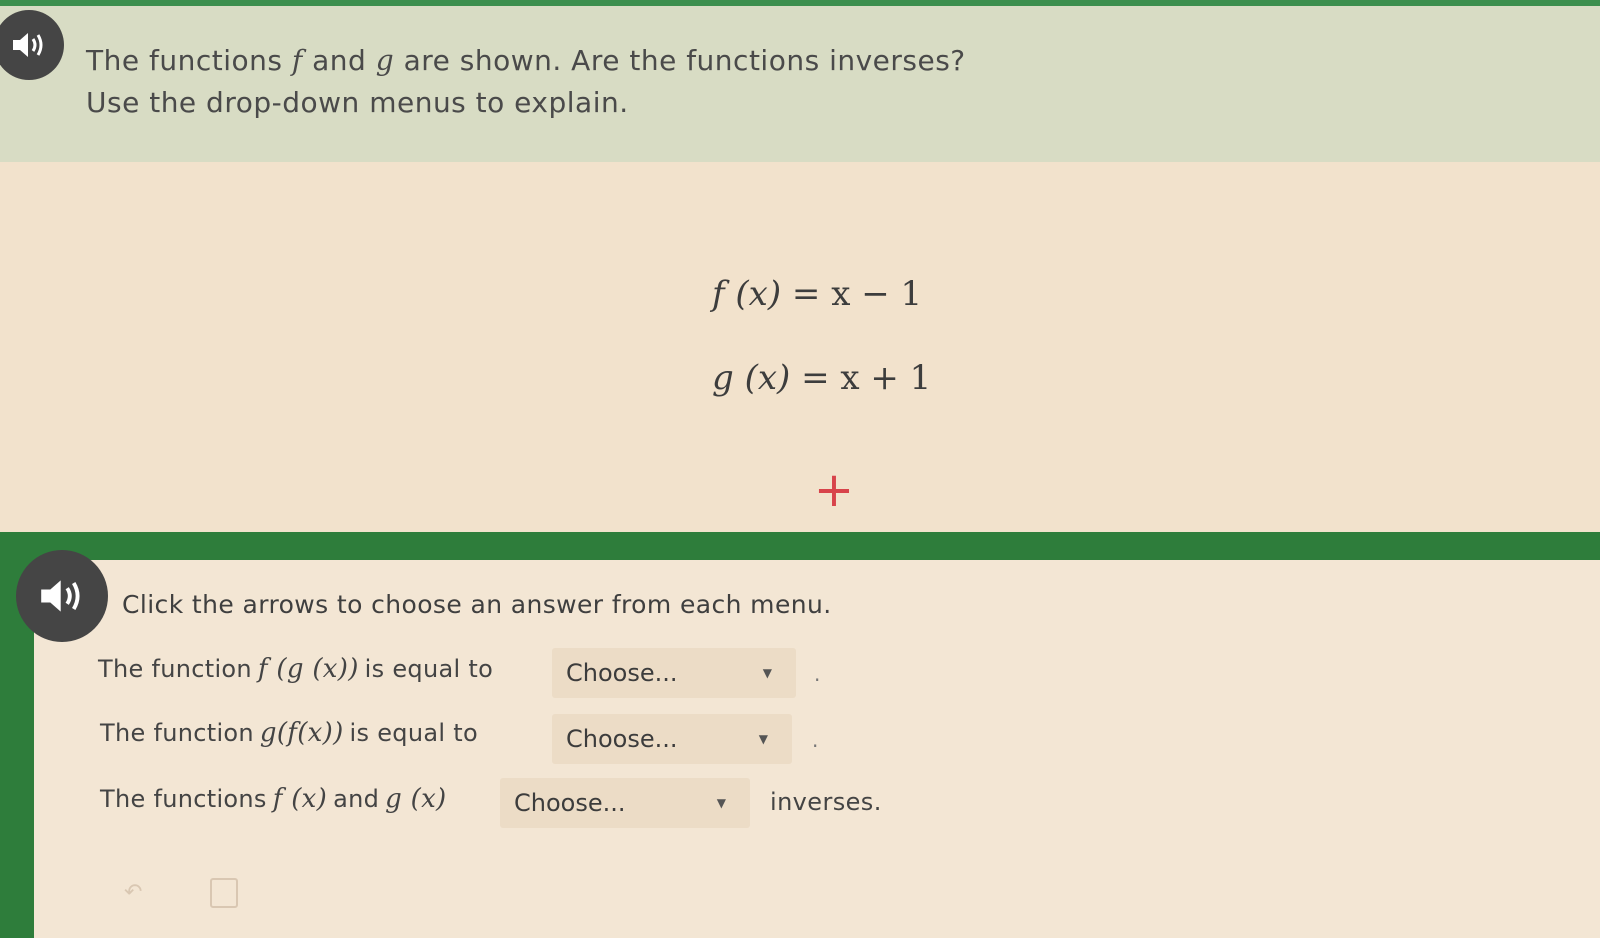  What do you see at coordinates (357, 102) in the screenshot?
I see `question-line-2: Use the drop-down menus to explain.` at bounding box center [357, 102].